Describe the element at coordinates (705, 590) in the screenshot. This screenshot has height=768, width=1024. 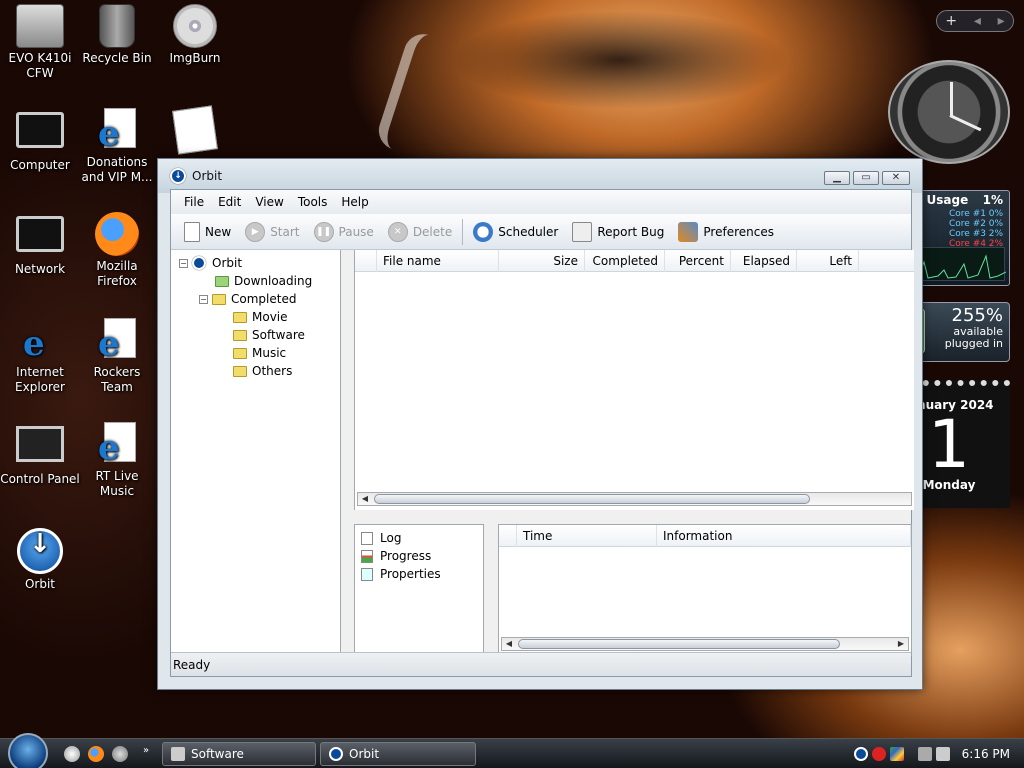
I see `log-list: Time Information ◀ ▶` at that location.